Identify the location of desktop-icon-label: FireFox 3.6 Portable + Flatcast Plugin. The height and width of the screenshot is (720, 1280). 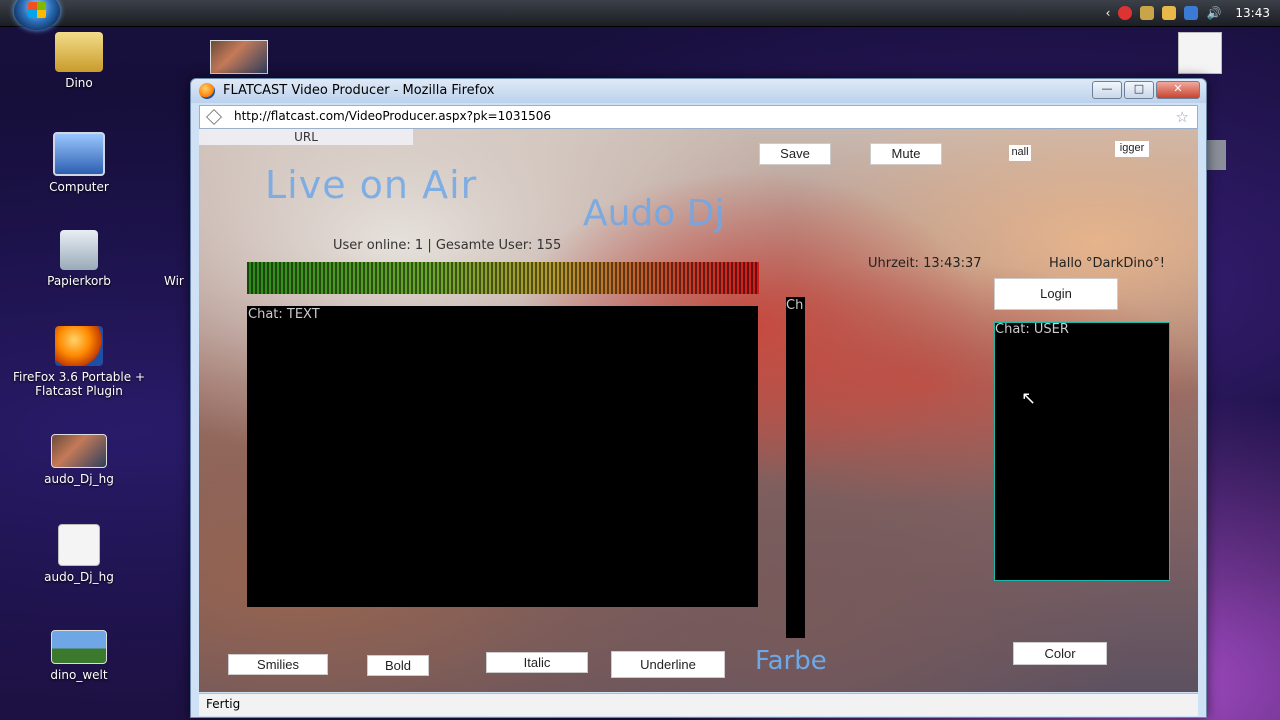
(79, 384).